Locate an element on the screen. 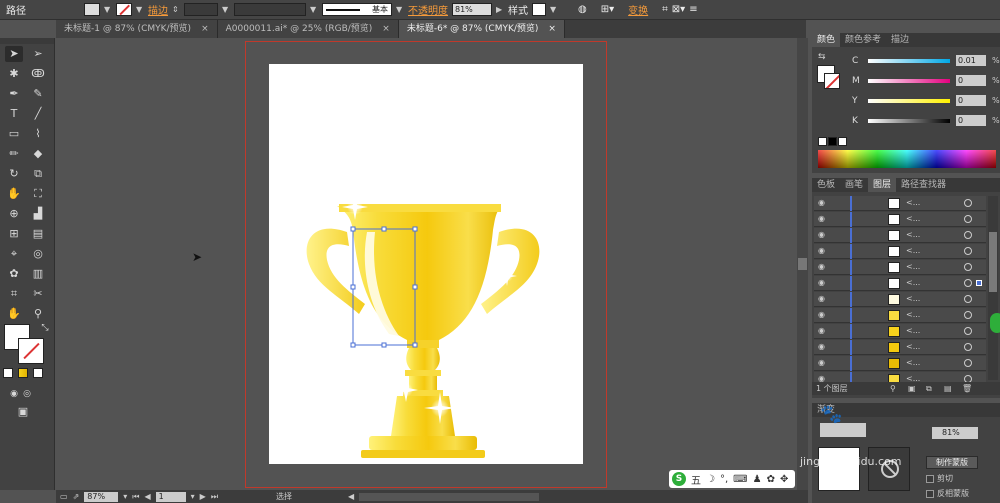 Image resolution: width=1000 pixels, height=503 pixels. zoom-field: 87% is located at coordinates (101, 496).